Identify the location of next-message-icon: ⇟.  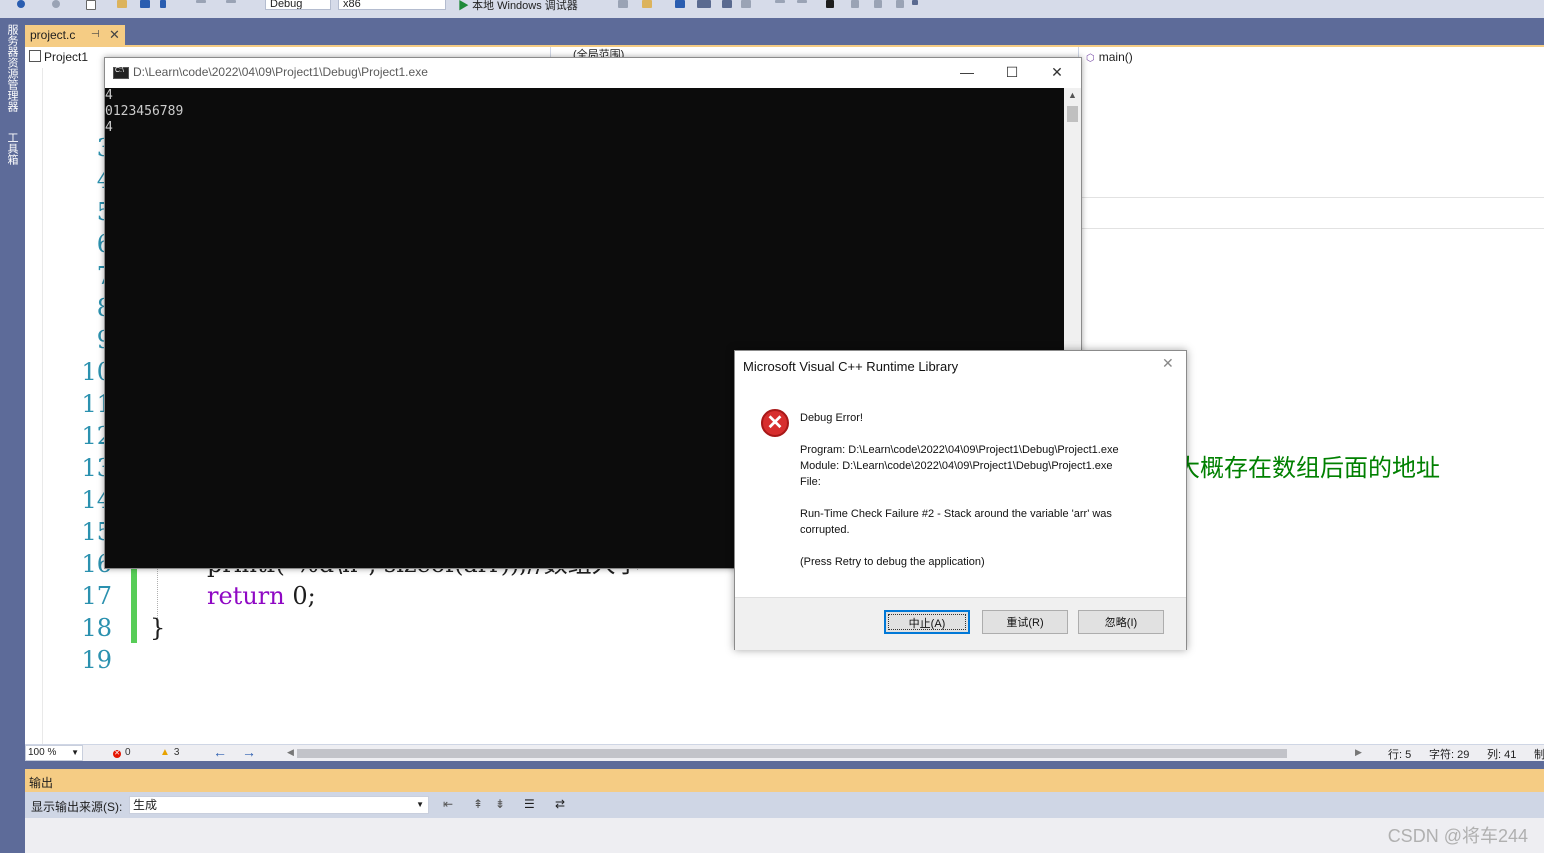
(500, 804).